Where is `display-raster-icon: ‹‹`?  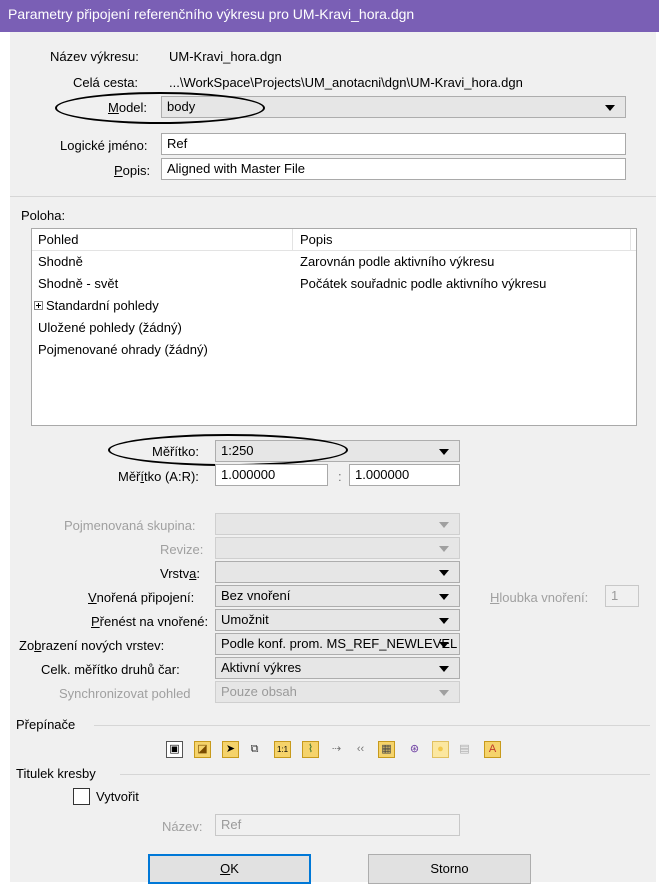
display-raster-icon: ‹‹ is located at coordinates (360, 749).